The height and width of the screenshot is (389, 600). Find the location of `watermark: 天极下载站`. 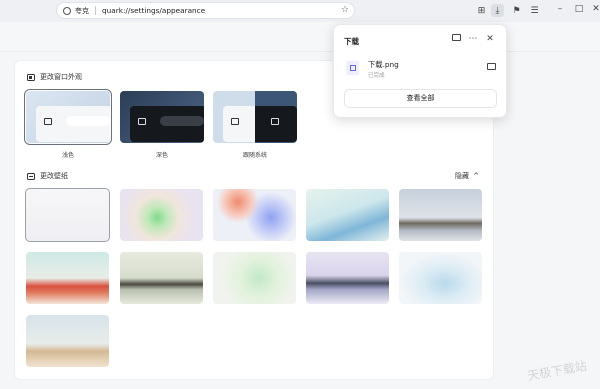

watermark: 天极下载站 is located at coordinates (557, 371).